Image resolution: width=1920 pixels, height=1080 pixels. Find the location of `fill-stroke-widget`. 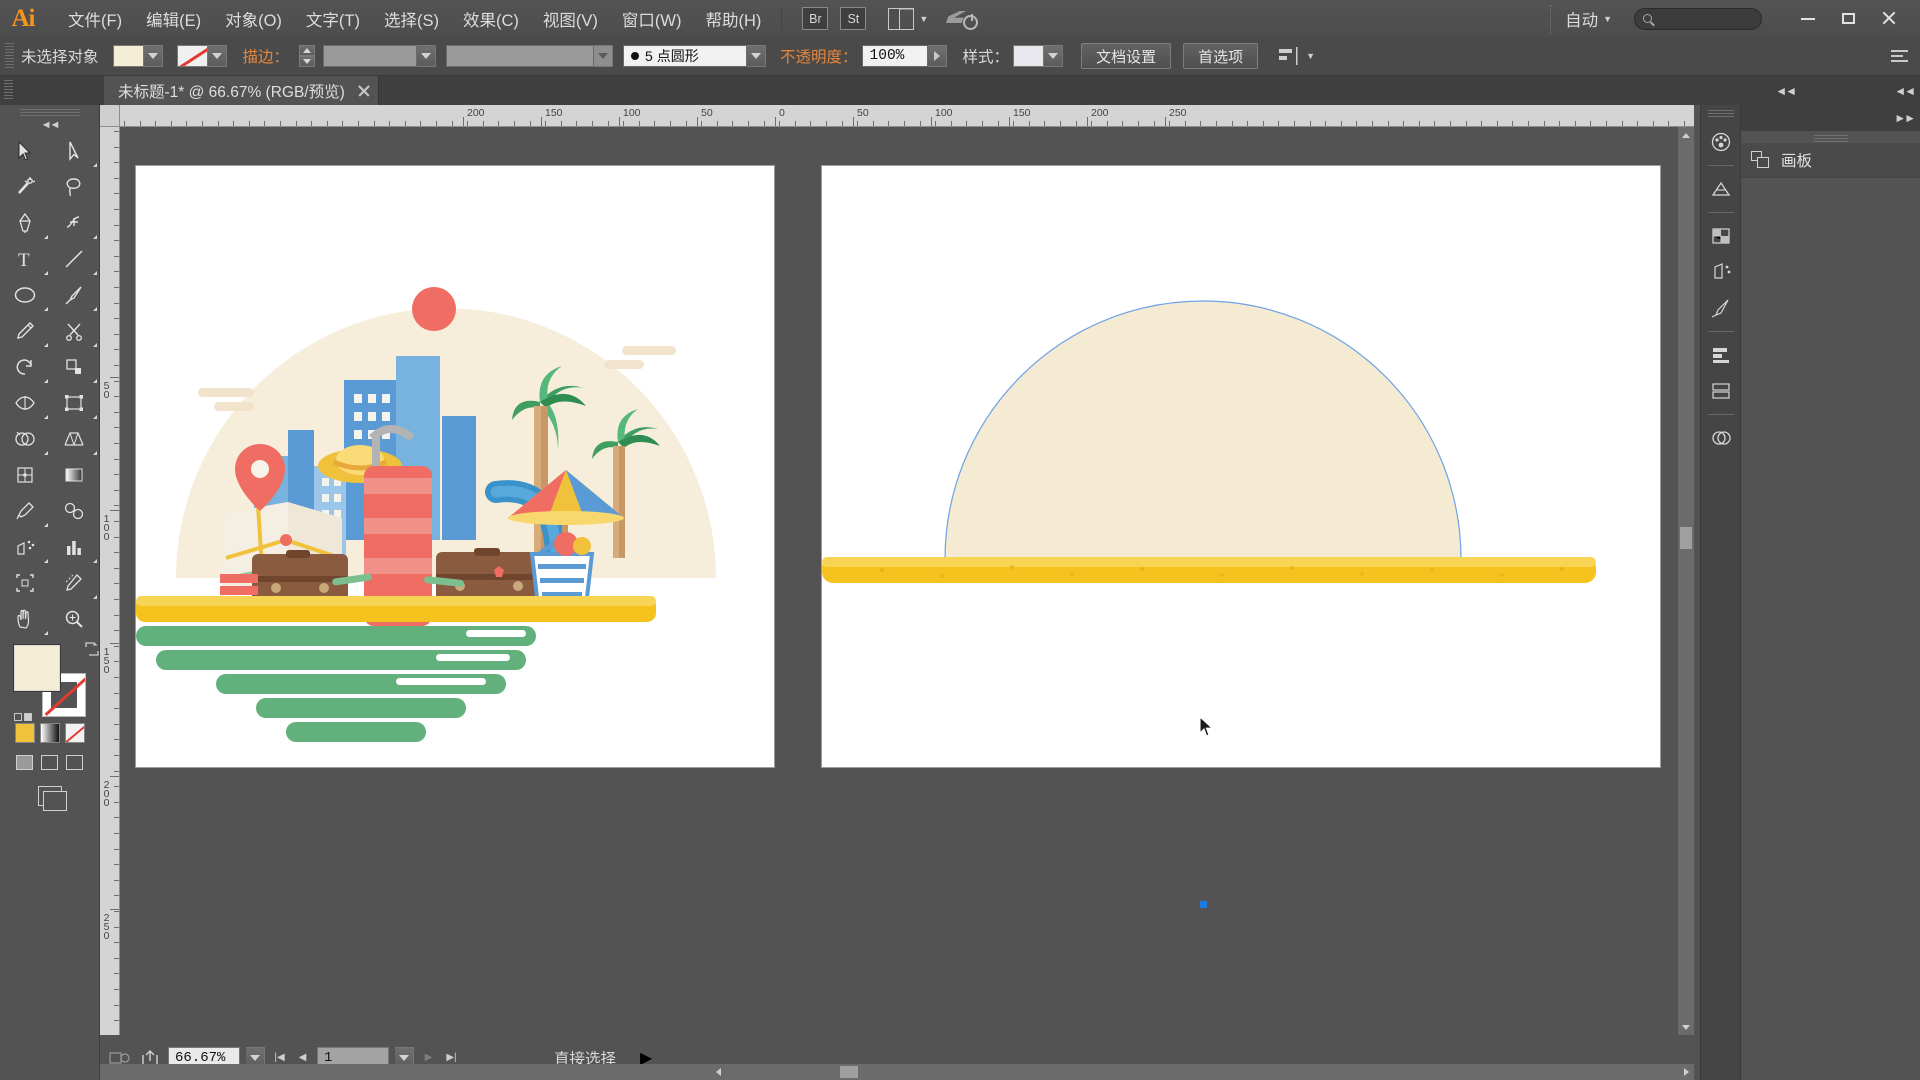

fill-stroke-widget is located at coordinates (56, 681).